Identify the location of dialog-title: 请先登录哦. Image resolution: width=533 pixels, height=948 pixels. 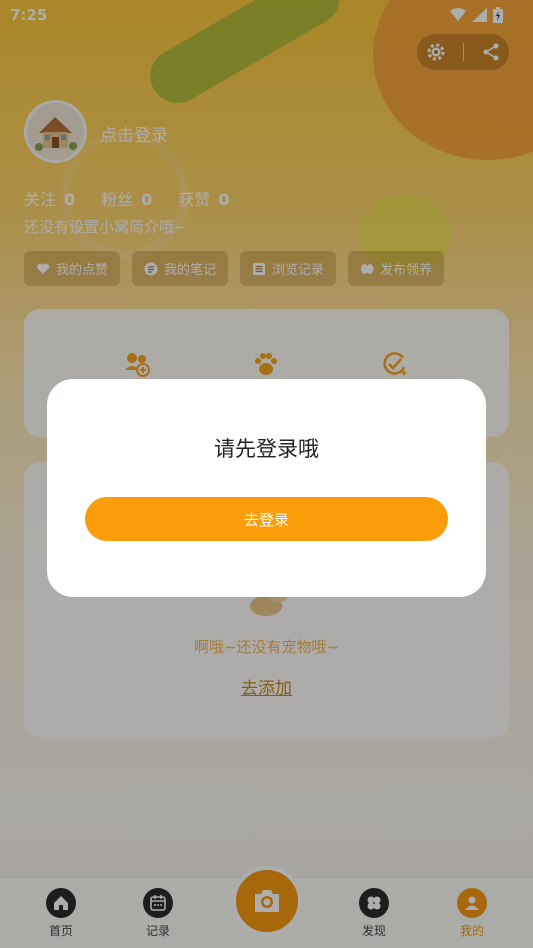
(266, 449).